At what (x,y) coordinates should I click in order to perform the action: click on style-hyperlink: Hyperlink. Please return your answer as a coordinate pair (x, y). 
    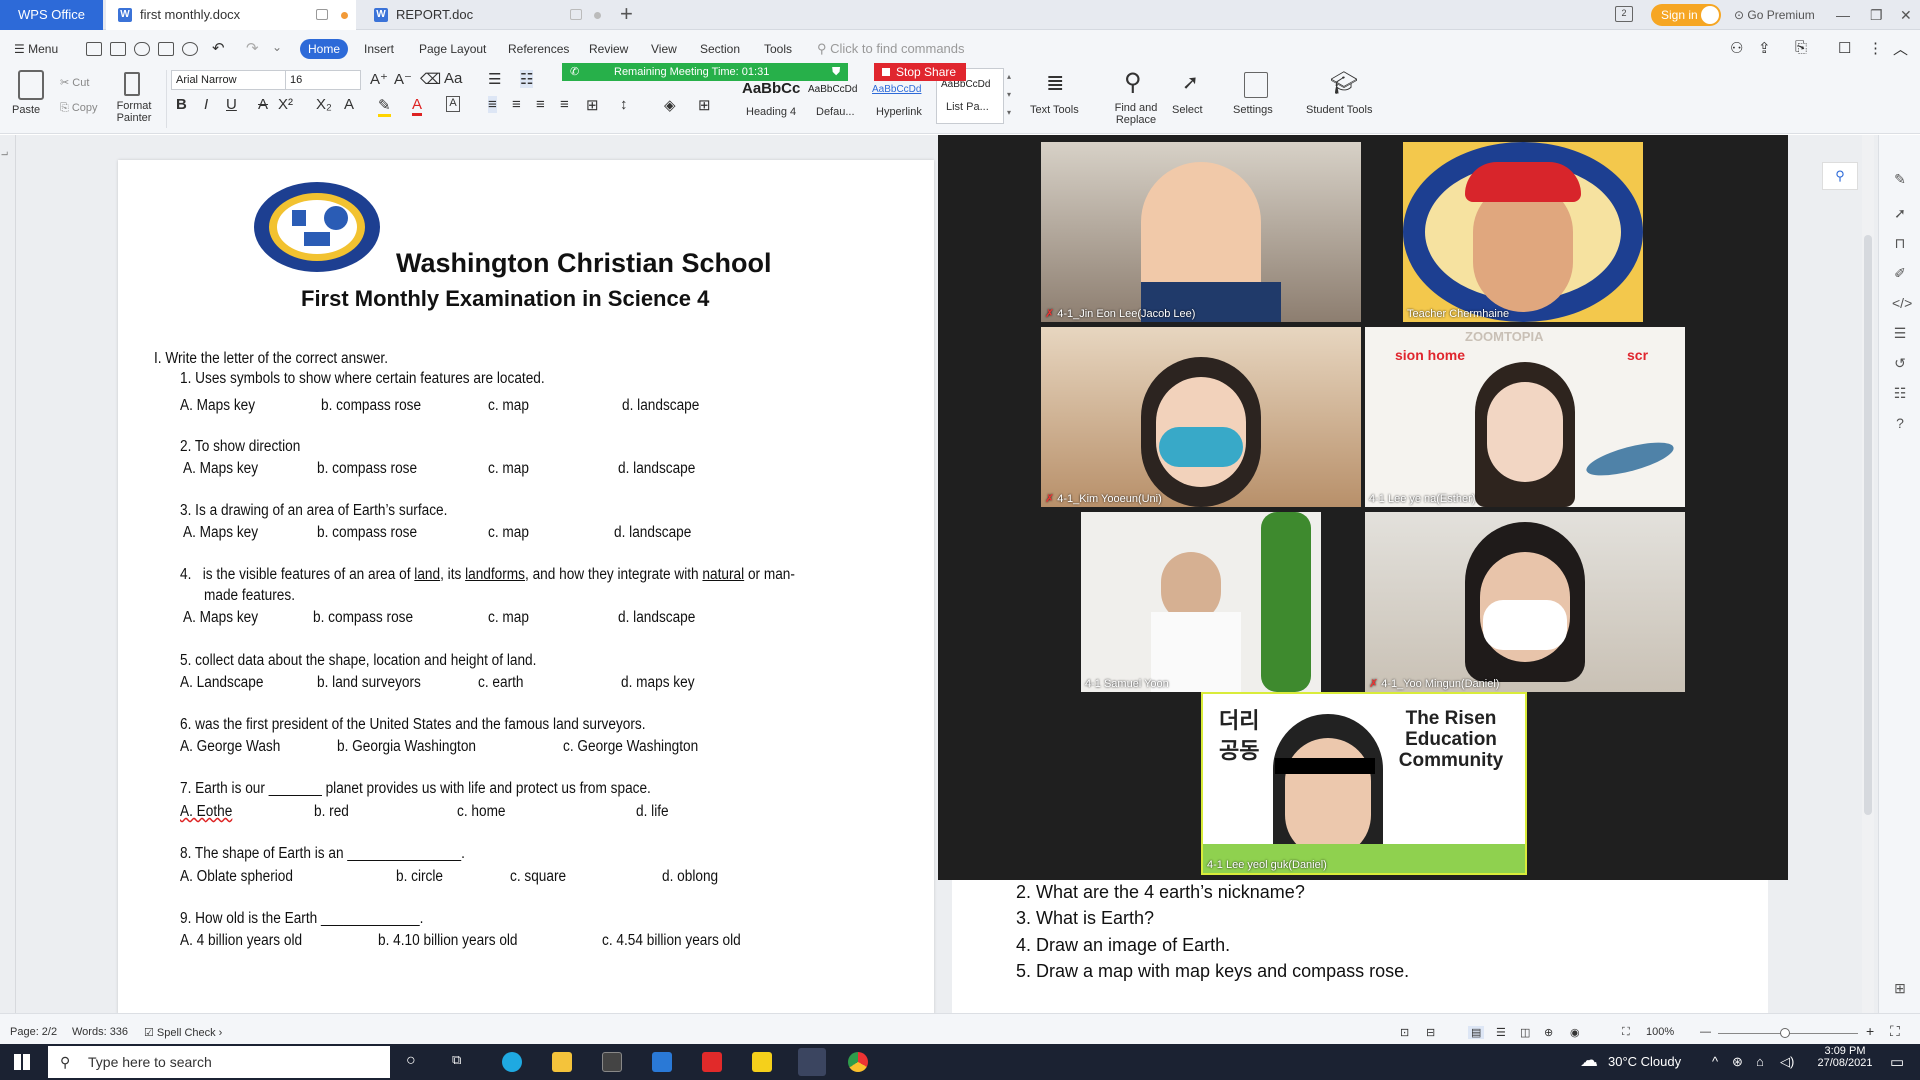
    Looking at the image, I should click on (899, 112).